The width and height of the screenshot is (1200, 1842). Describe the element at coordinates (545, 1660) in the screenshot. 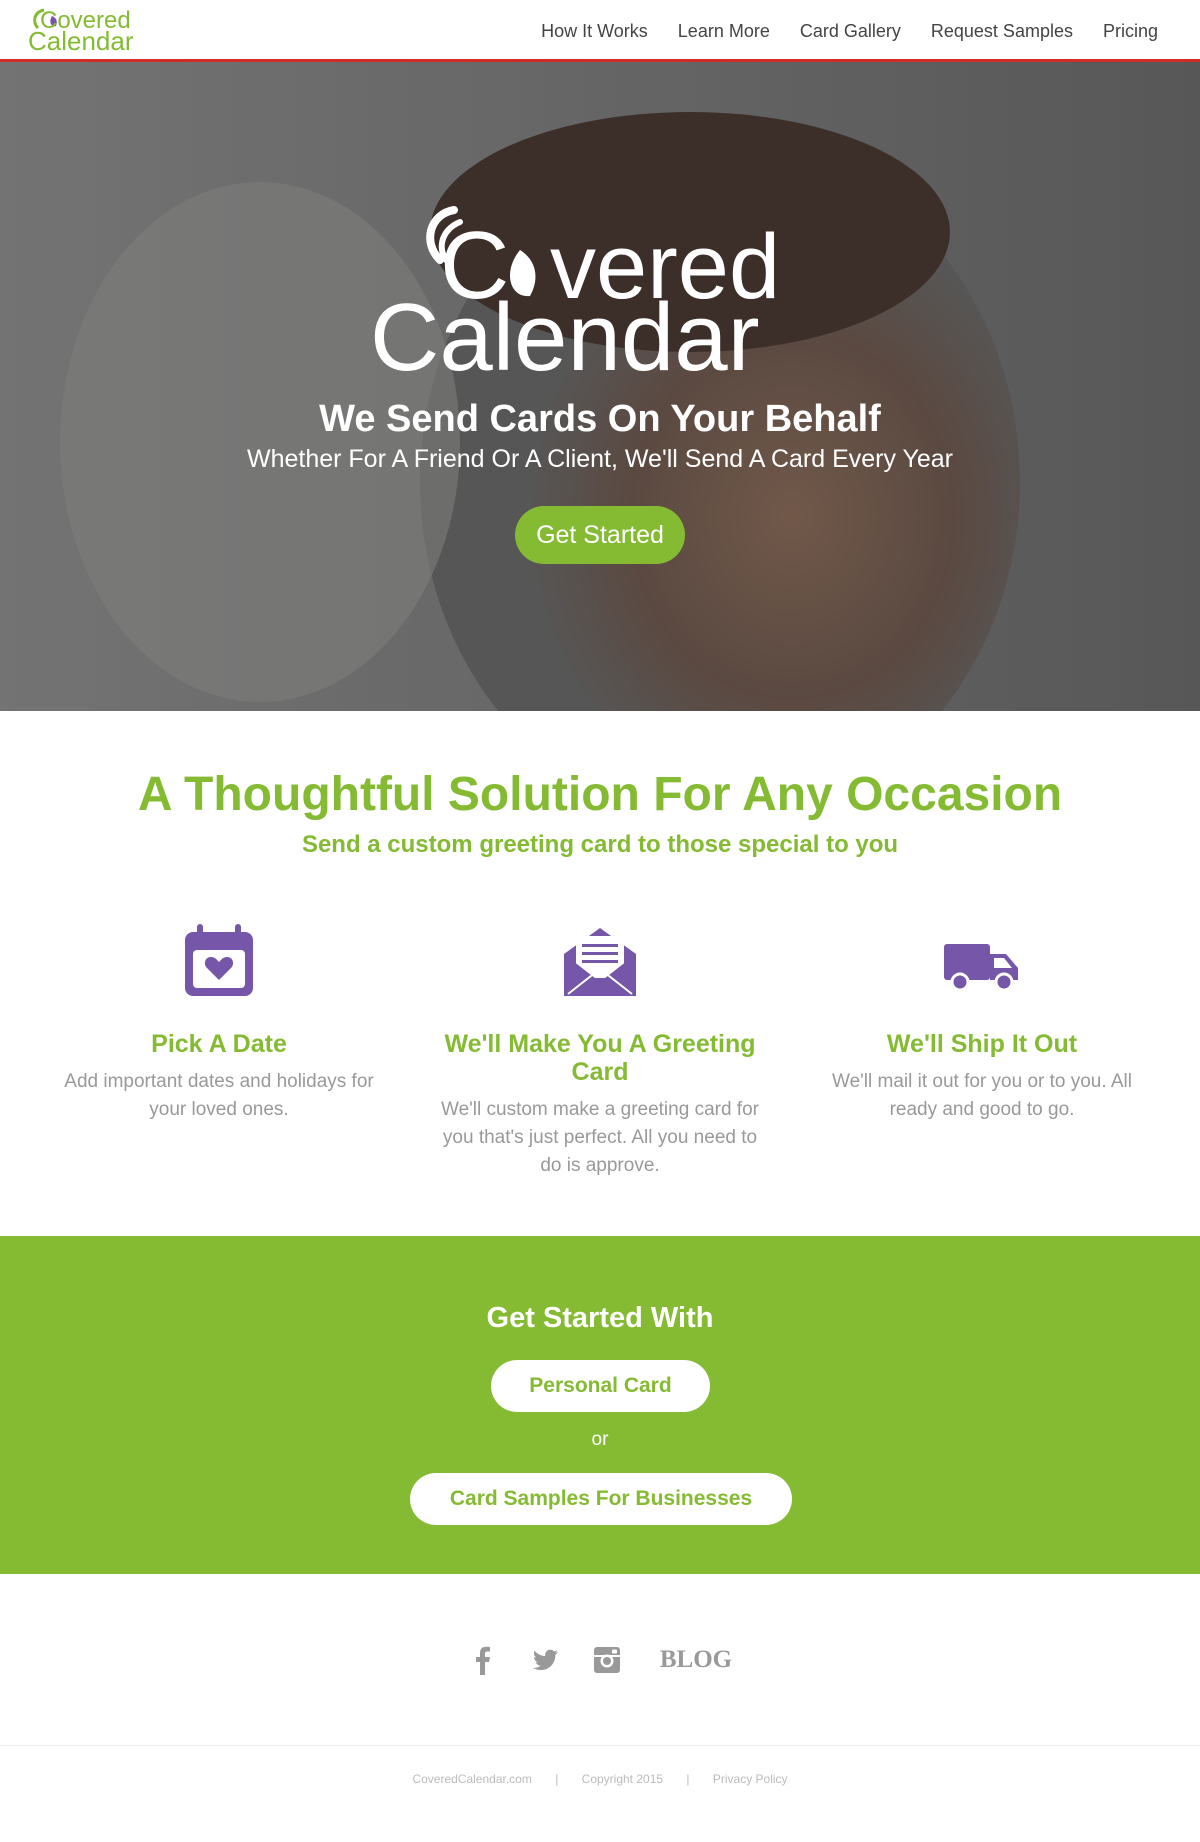

I see `twitter-icon` at that location.